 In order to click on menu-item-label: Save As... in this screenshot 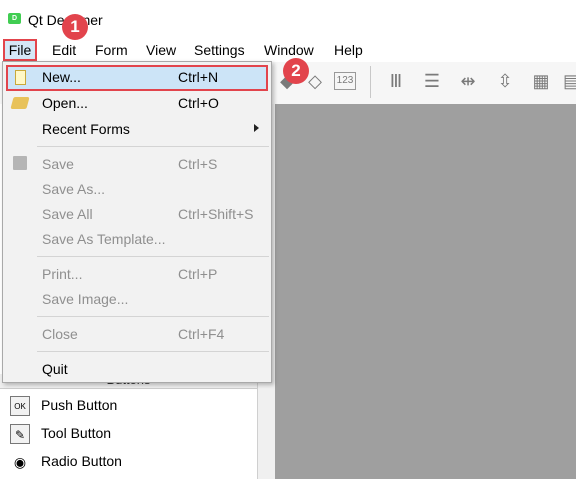, I will do `click(74, 189)`.